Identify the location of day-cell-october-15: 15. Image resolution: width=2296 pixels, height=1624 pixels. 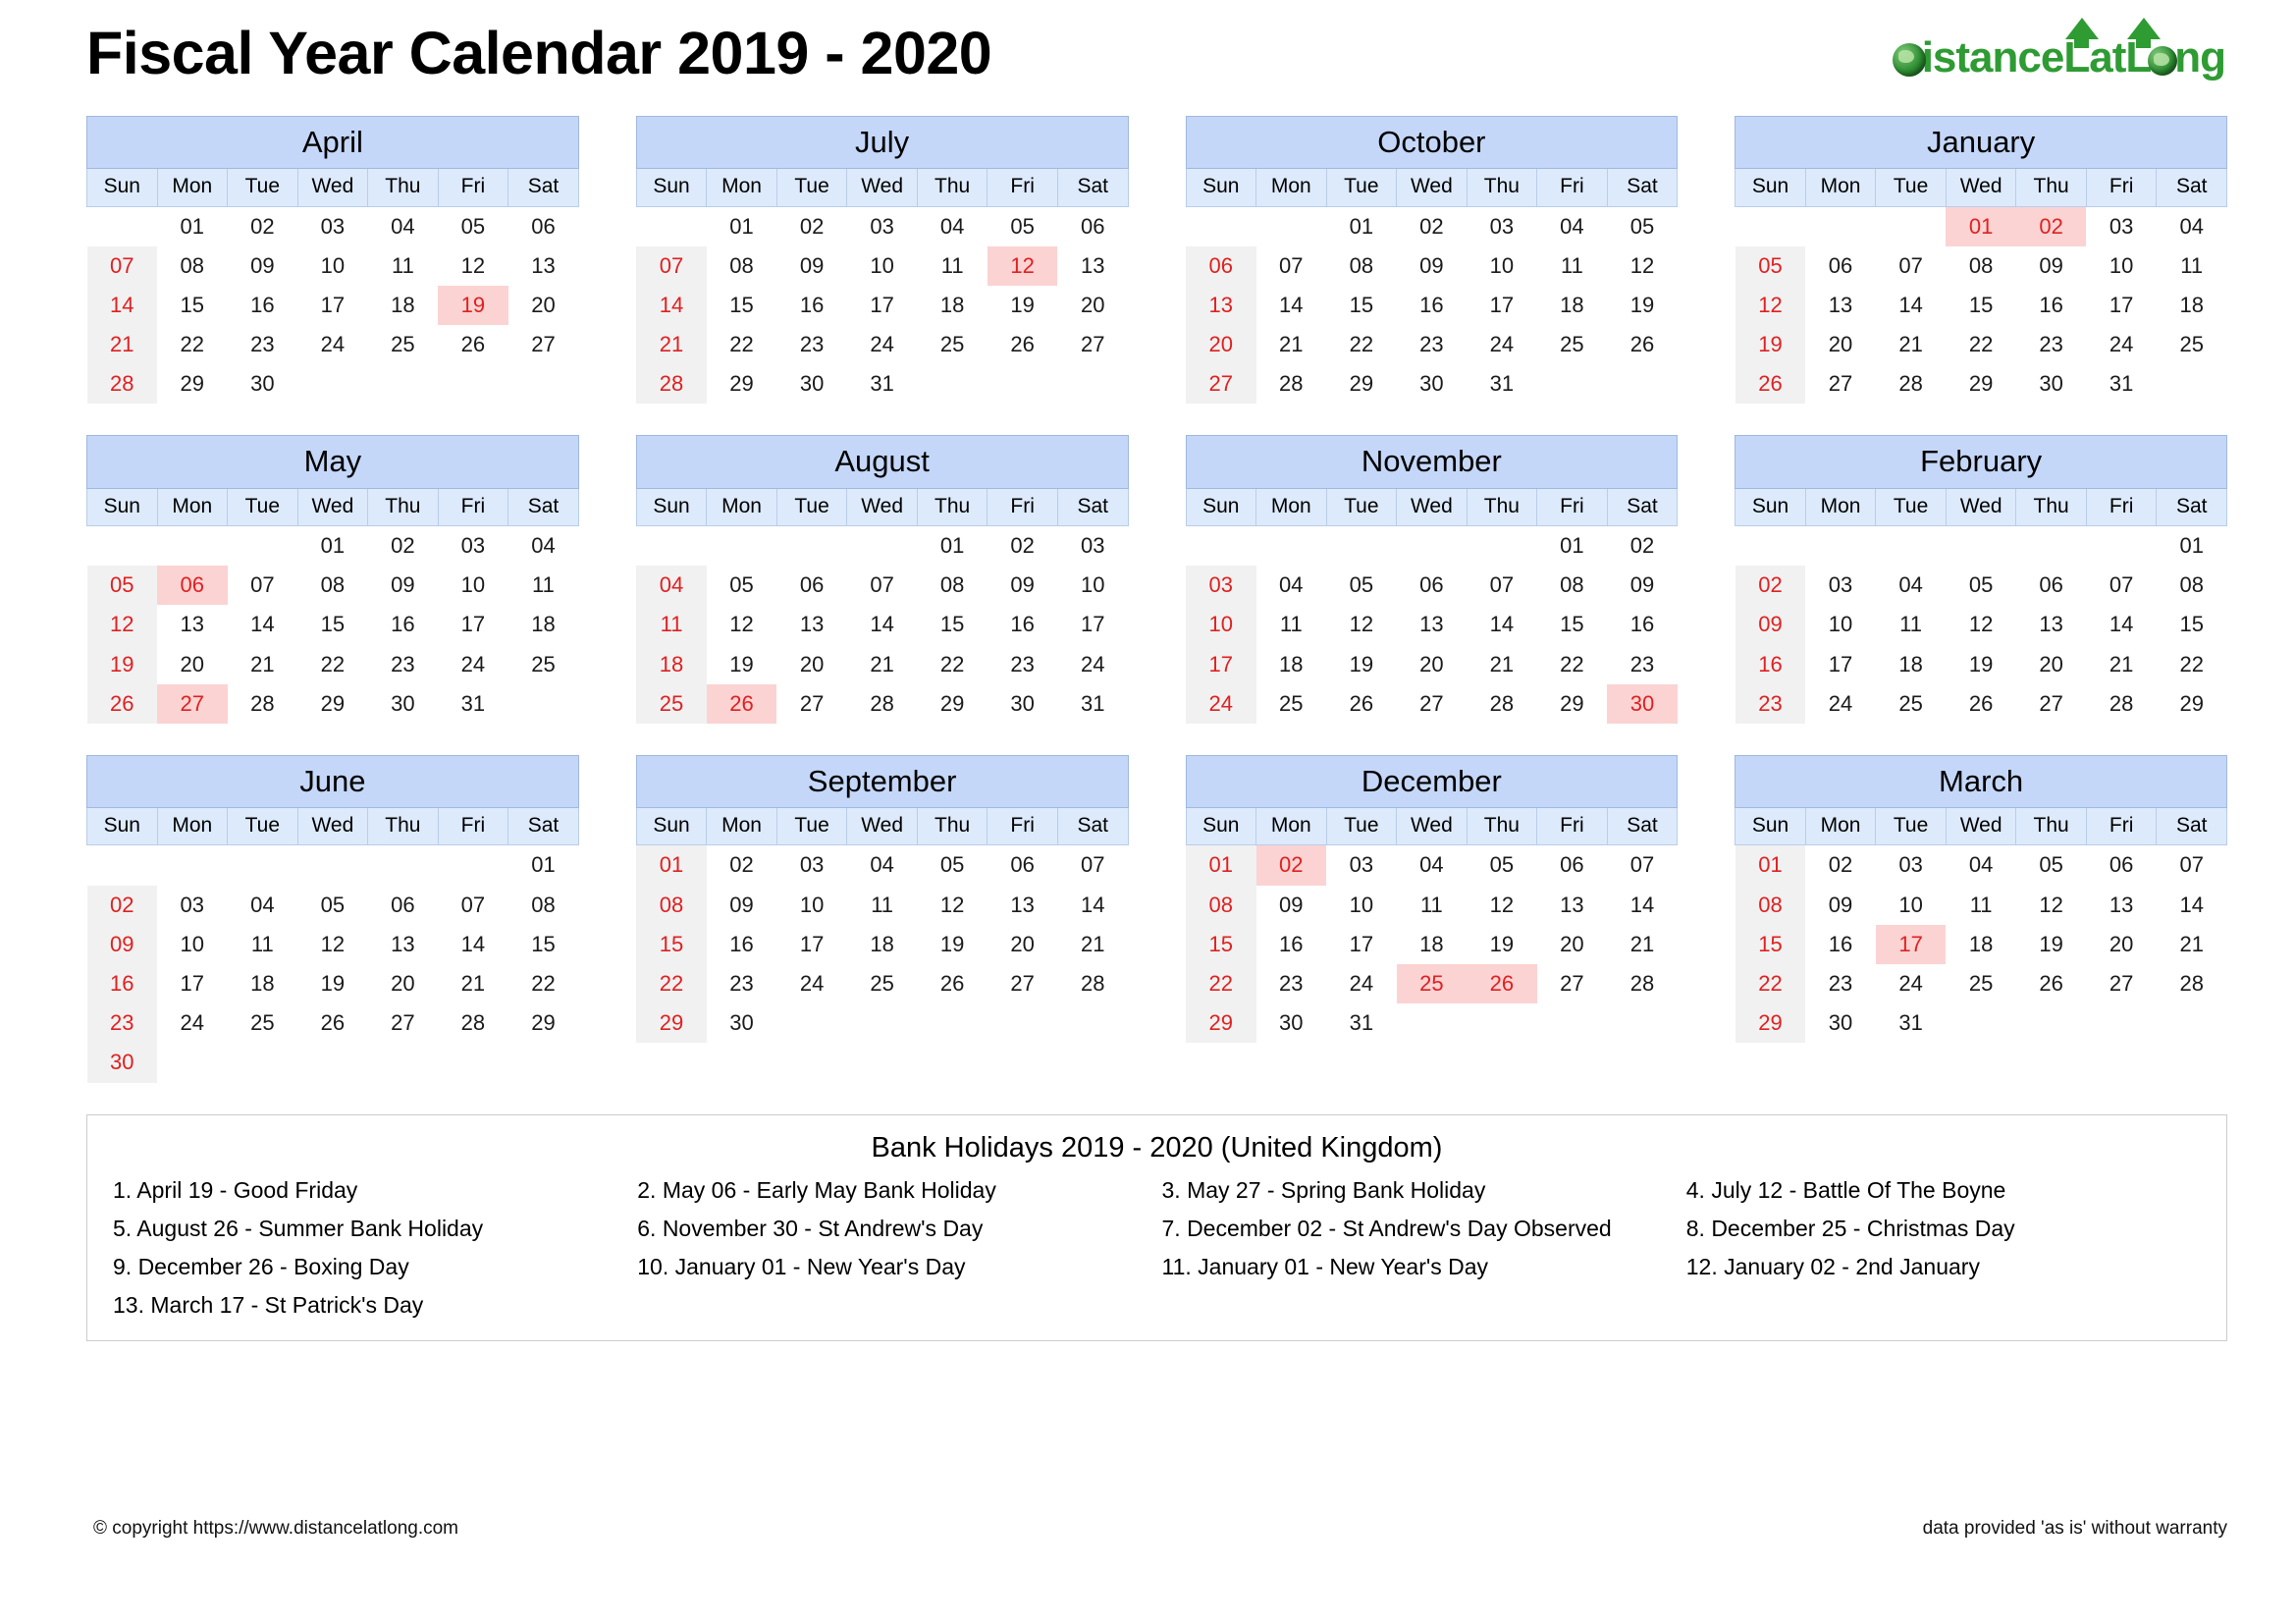
(1361, 305).